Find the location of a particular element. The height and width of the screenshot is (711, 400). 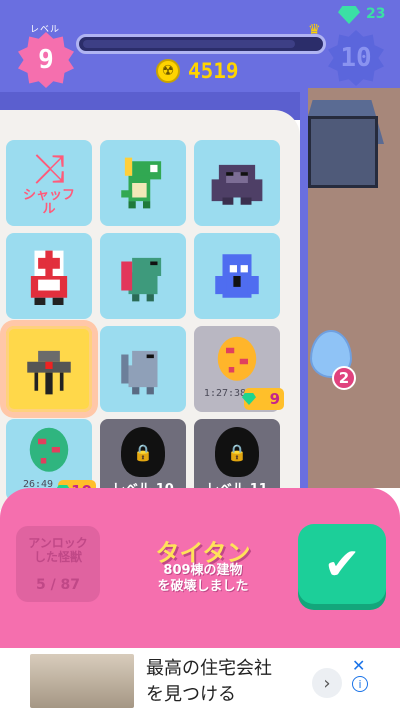

ad-text: 最高の住宅会社 を見つける is located at coordinates (209, 682).